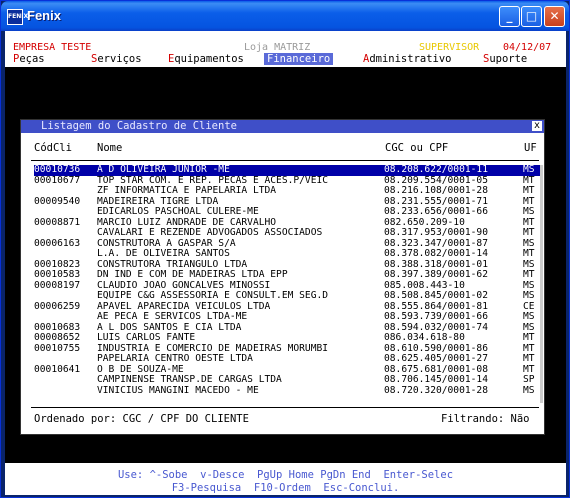 Image resolution: width=570 pixels, height=498 pixels. I want to click on client-name-cell: LUIS CARLOS FANTE, so click(146, 337).